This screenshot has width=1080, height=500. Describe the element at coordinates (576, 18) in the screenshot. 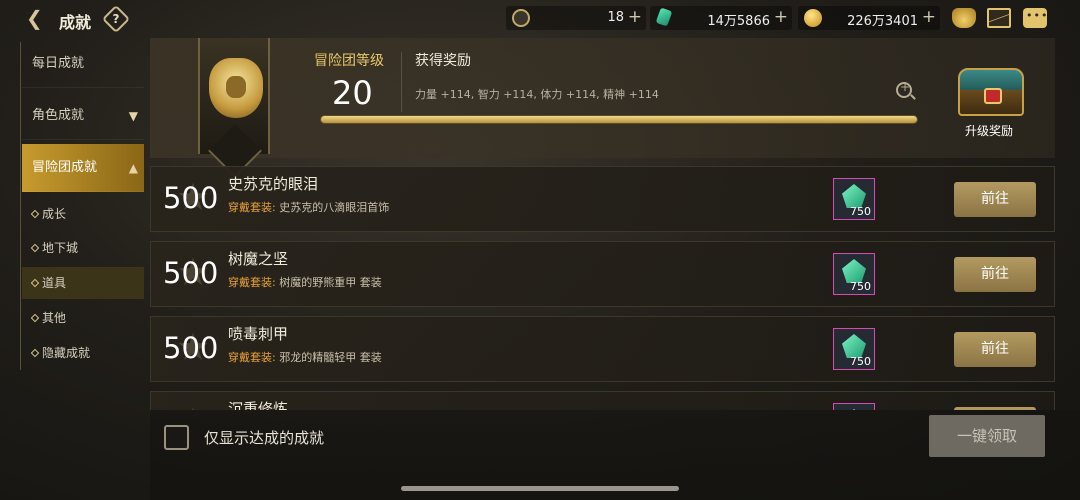

I see `currency-coin: 18 +` at that location.